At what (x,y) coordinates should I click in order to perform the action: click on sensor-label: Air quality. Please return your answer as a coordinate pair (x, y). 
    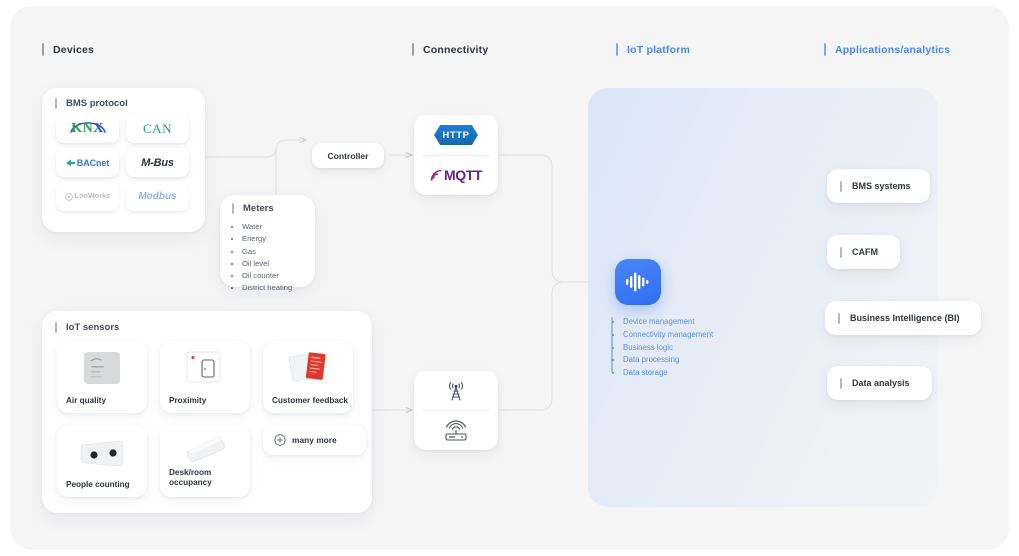
    Looking at the image, I should click on (86, 400).